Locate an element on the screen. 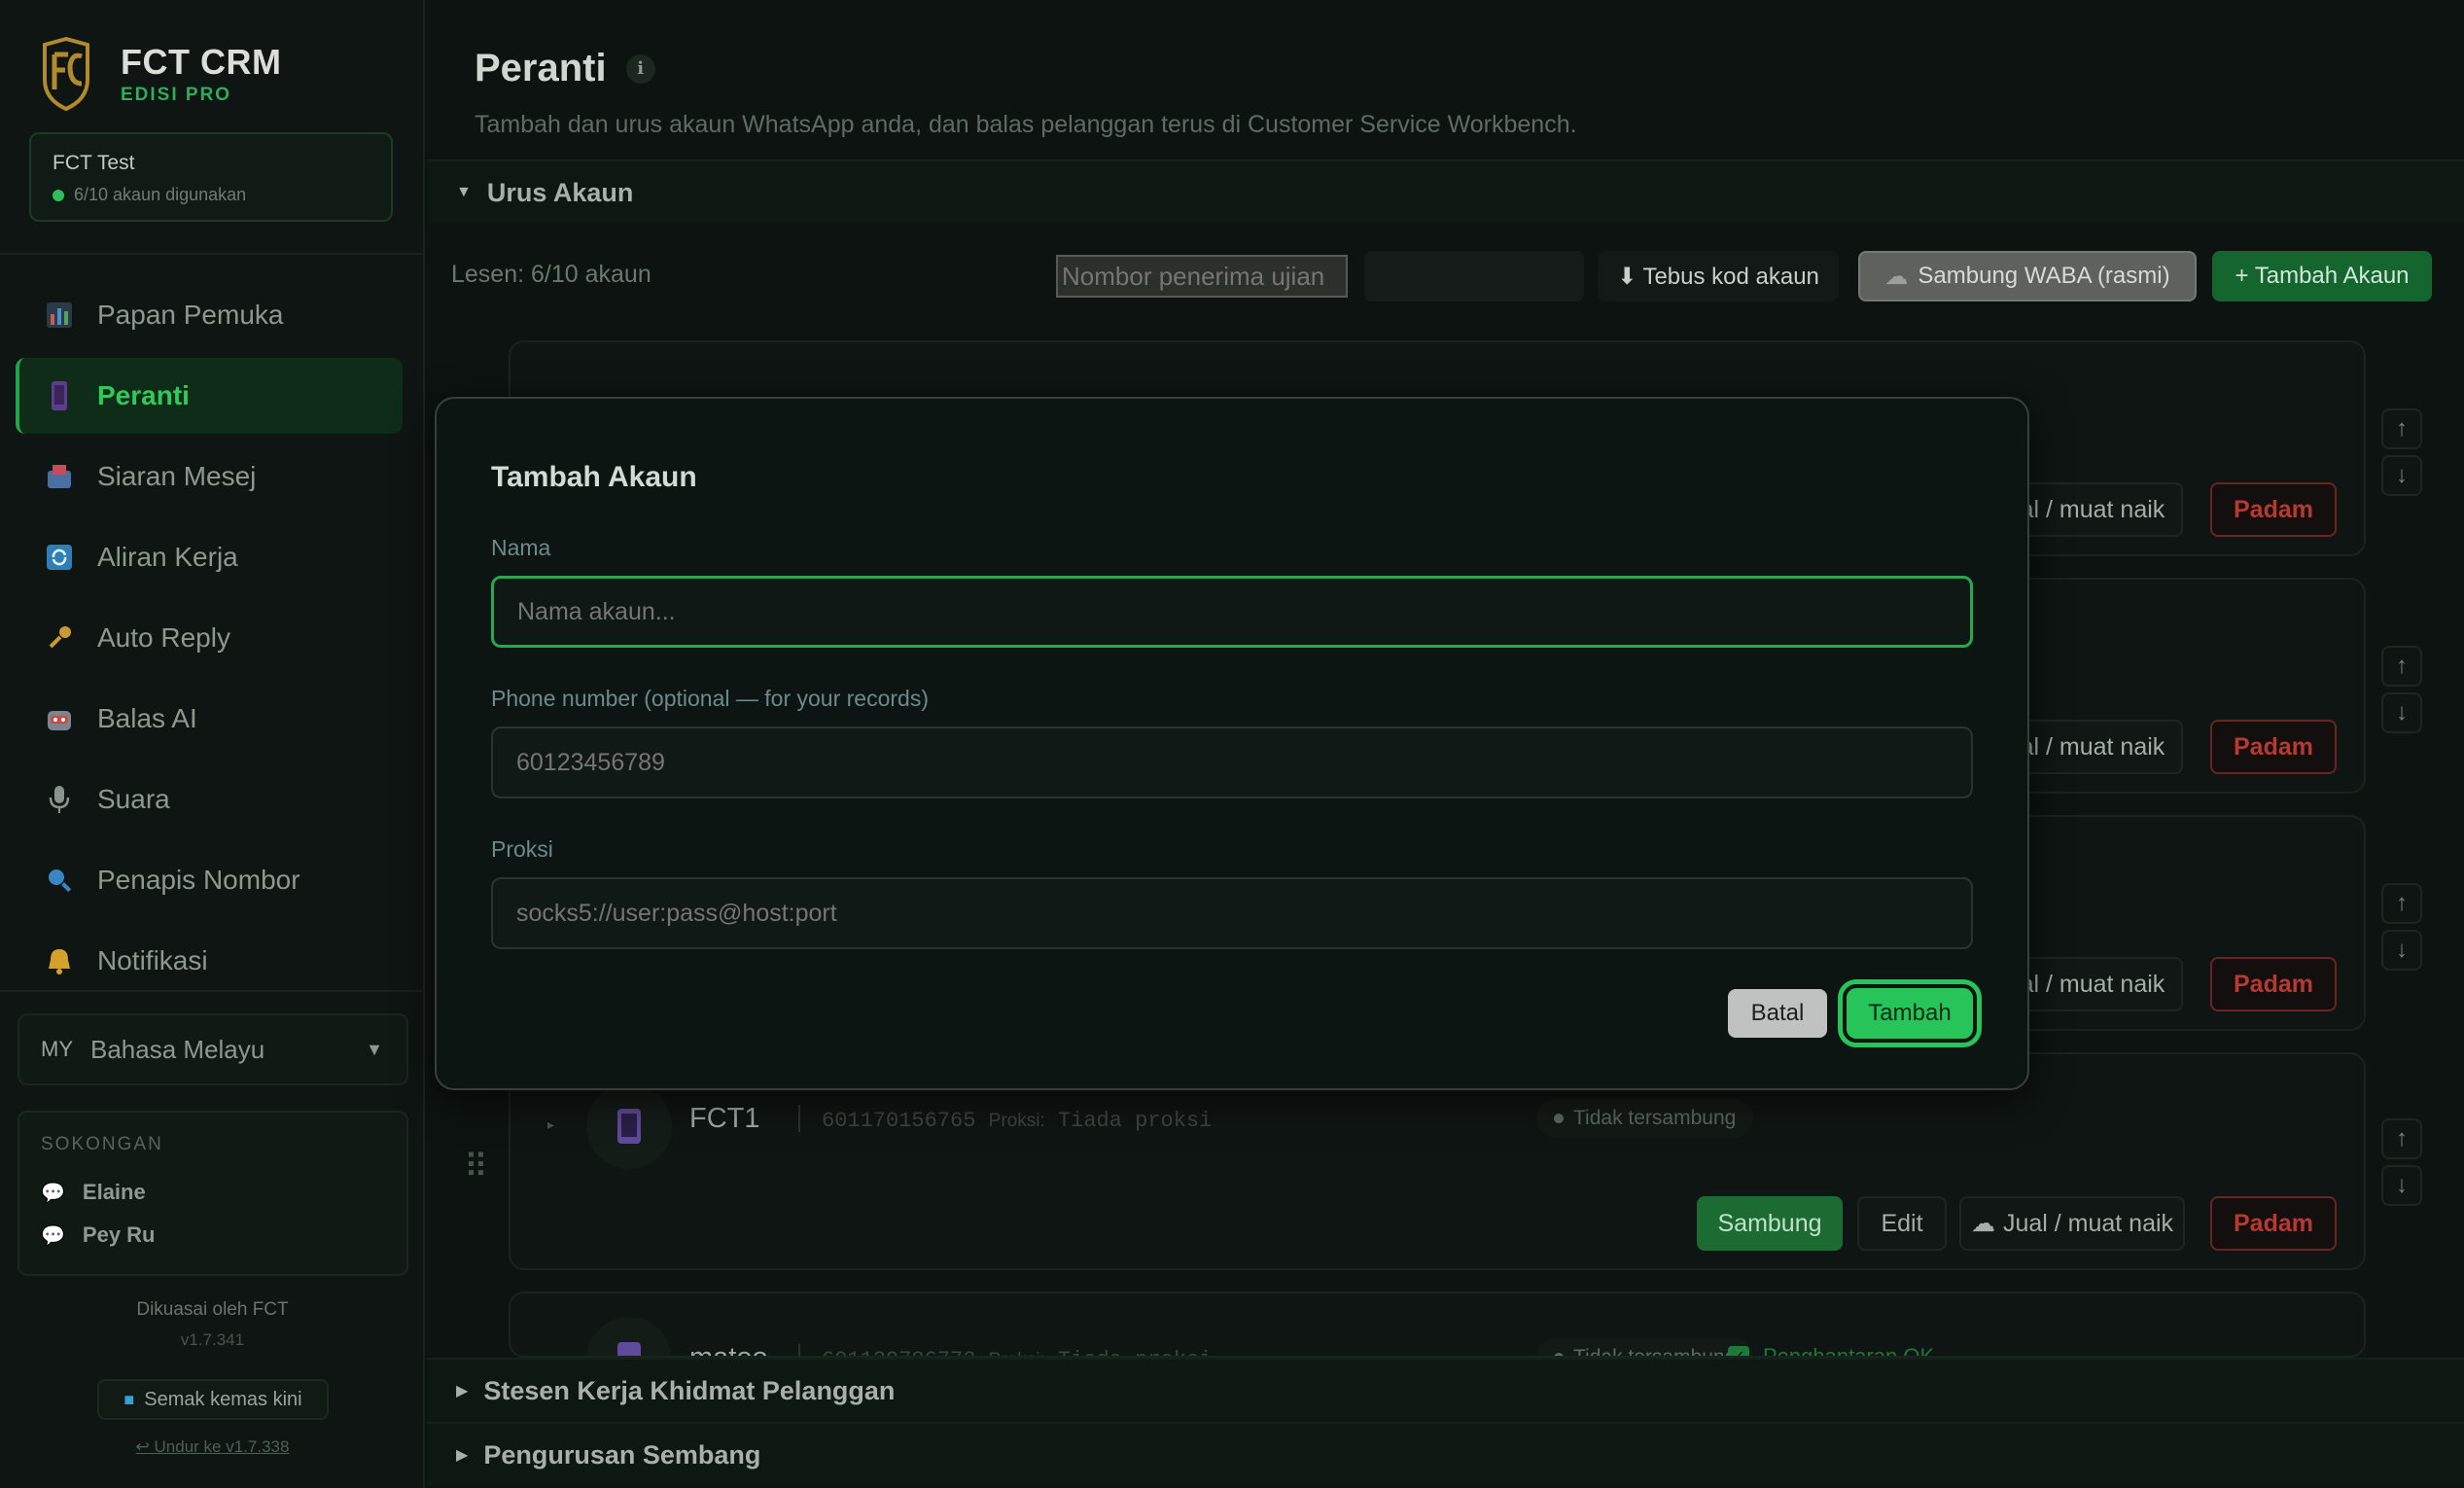  name-label: Nama is located at coordinates (521, 548).